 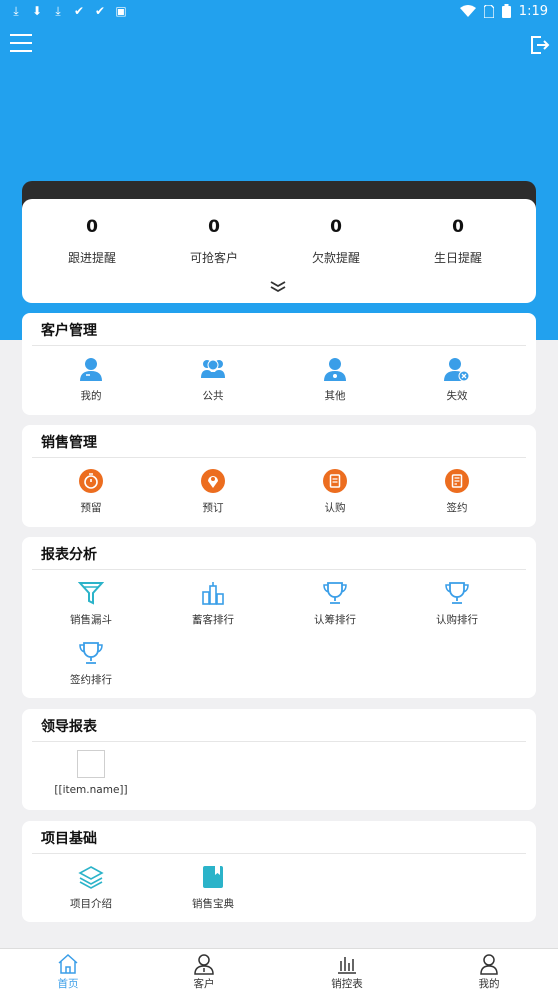 I want to click on system-icons: 1:19, so click(x=503, y=11).